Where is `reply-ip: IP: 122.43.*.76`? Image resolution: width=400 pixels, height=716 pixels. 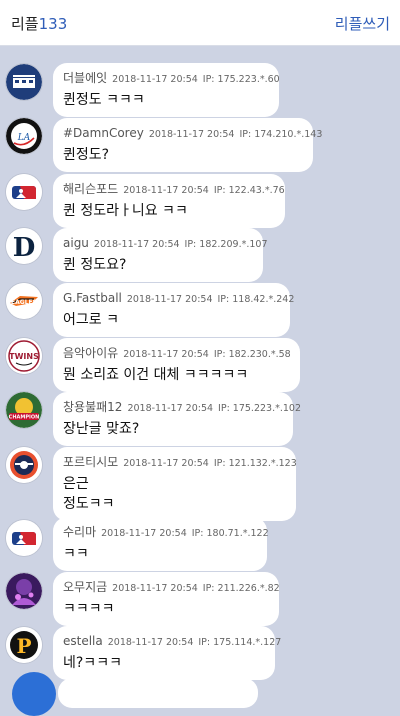 reply-ip: IP: 122.43.*.76 is located at coordinates (249, 190).